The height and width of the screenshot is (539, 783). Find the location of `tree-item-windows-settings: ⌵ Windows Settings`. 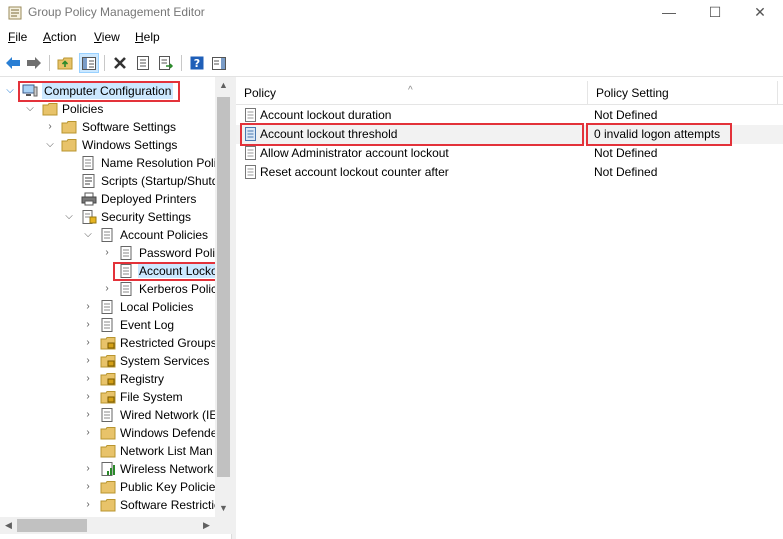

tree-item-windows-settings: ⌵ Windows Settings is located at coordinates (107, 145).